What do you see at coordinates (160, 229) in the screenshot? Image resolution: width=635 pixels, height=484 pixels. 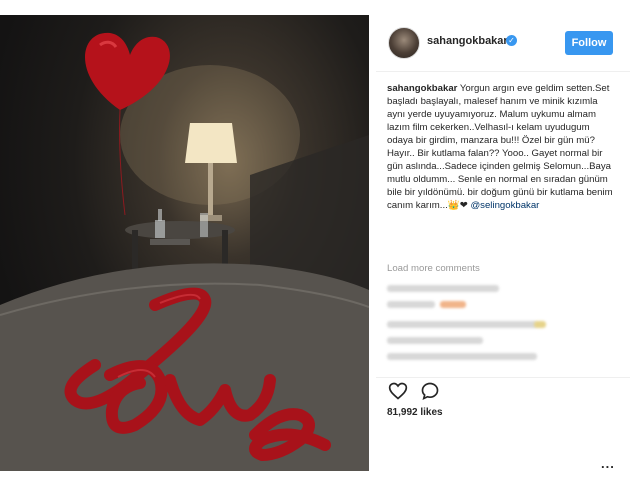 I see `bottle` at bounding box center [160, 229].